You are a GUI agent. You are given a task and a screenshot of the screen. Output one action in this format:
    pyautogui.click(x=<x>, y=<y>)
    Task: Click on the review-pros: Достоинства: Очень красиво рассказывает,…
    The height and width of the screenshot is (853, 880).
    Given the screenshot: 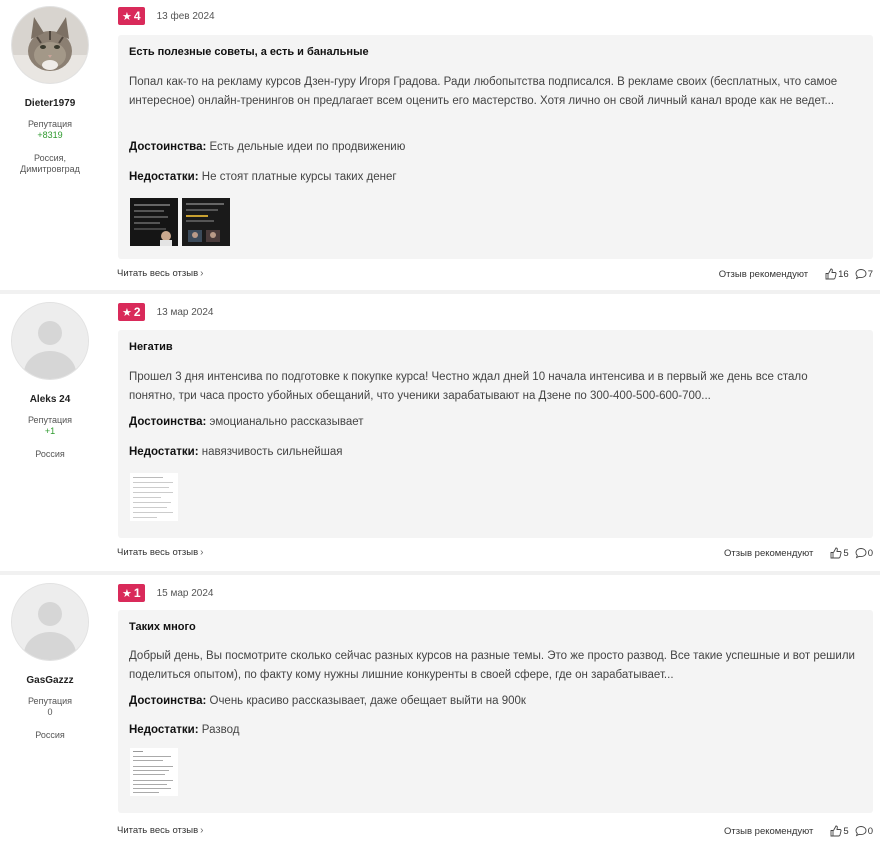 What is the action you would take?
    pyautogui.click(x=327, y=701)
    